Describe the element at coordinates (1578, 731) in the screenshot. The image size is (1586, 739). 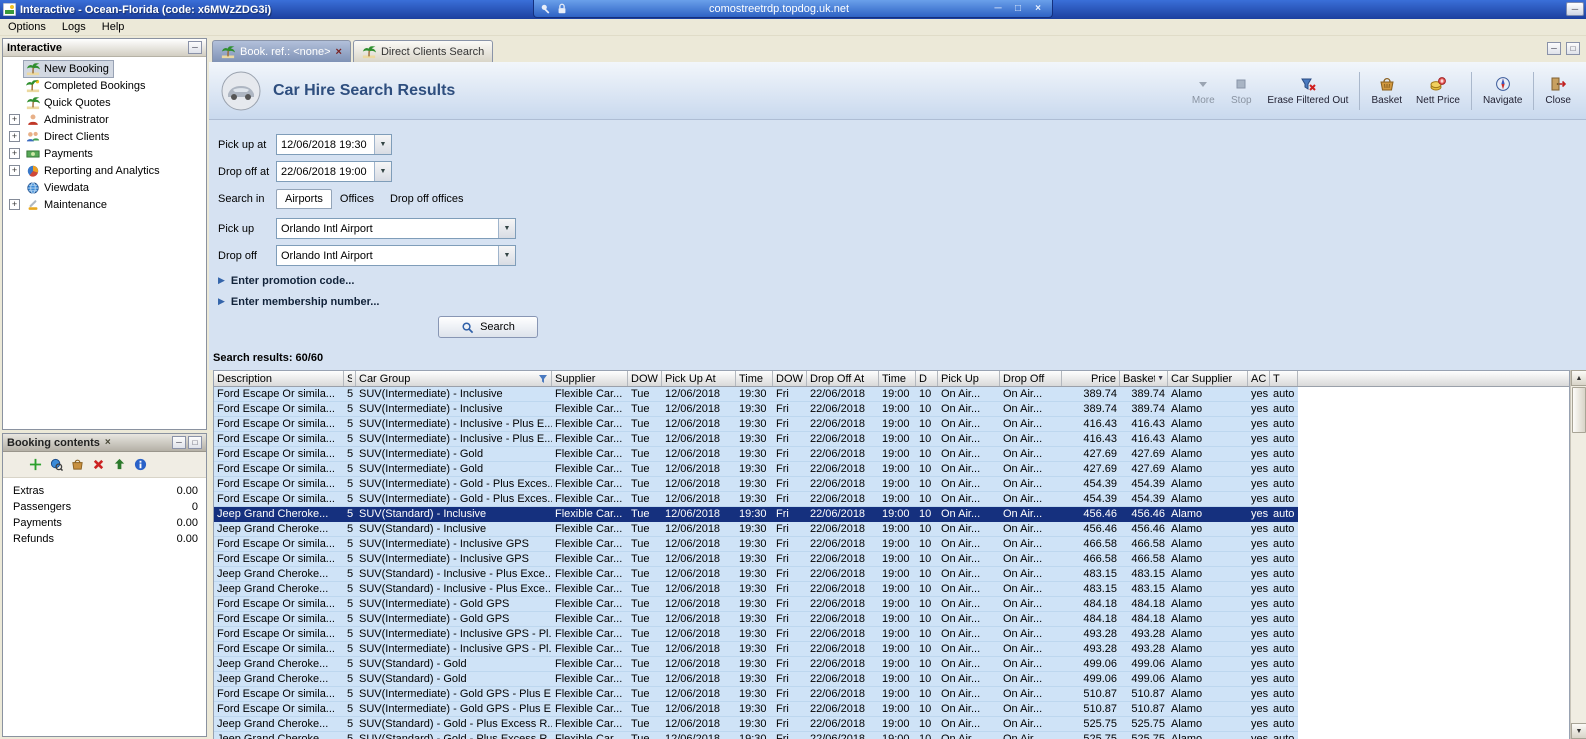
I see `scroll-down-button: ▼` at that location.